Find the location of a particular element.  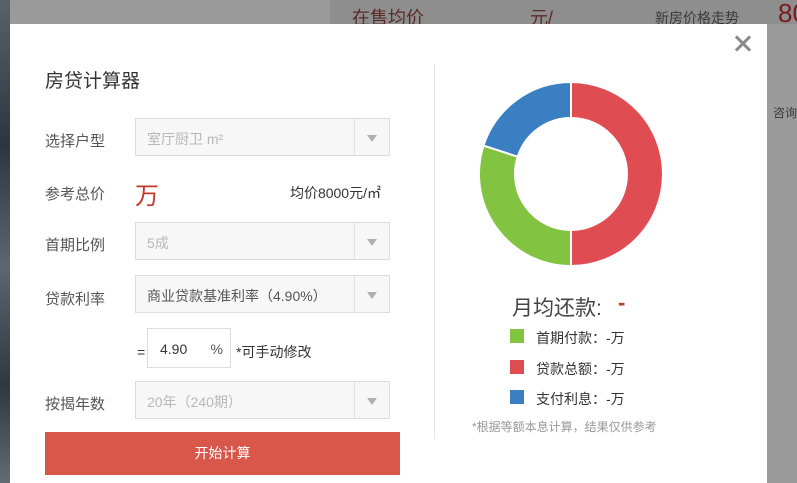

monthly-payment-value: - is located at coordinates (622, 302).